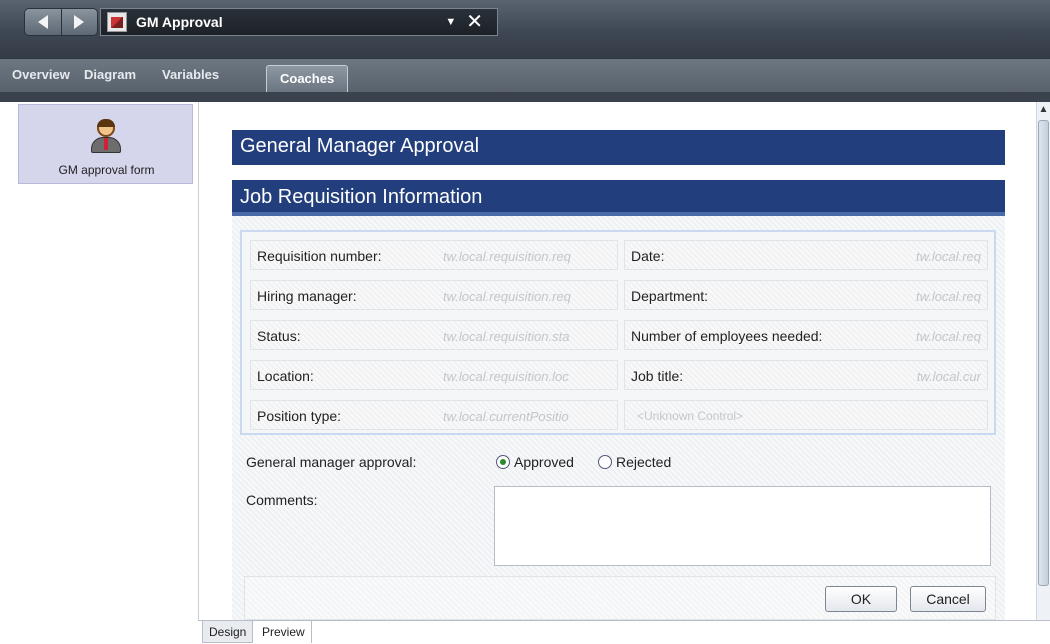 The height and width of the screenshot is (644, 1050). What do you see at coordinates (285, 376) in the screenshot?
I see `field-label: Location:` at bounding box center [285, 376].